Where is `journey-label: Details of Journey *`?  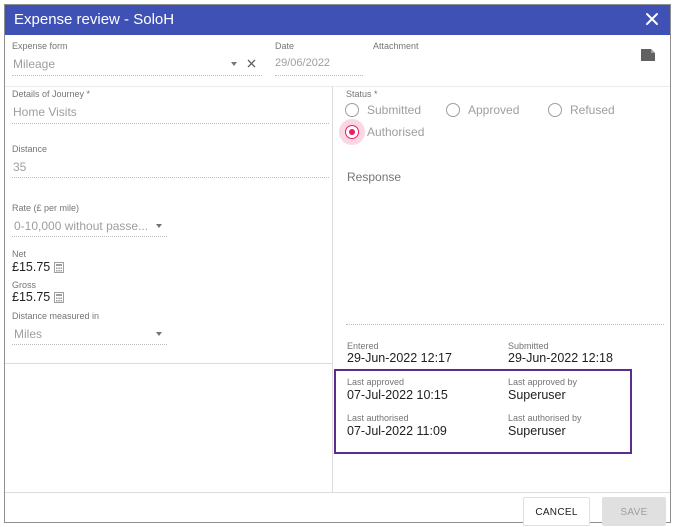
journey-label: Details of Journey * is located at coordinates (51, 94).